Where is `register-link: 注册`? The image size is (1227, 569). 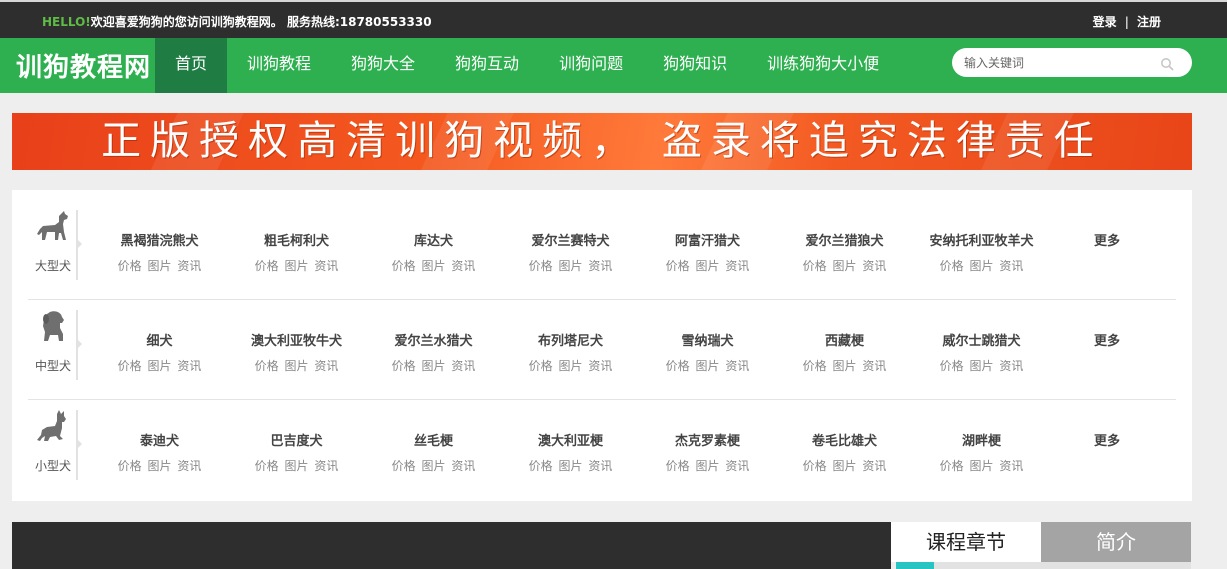 register-link: 注册 is located at coordinates (1149, 22).